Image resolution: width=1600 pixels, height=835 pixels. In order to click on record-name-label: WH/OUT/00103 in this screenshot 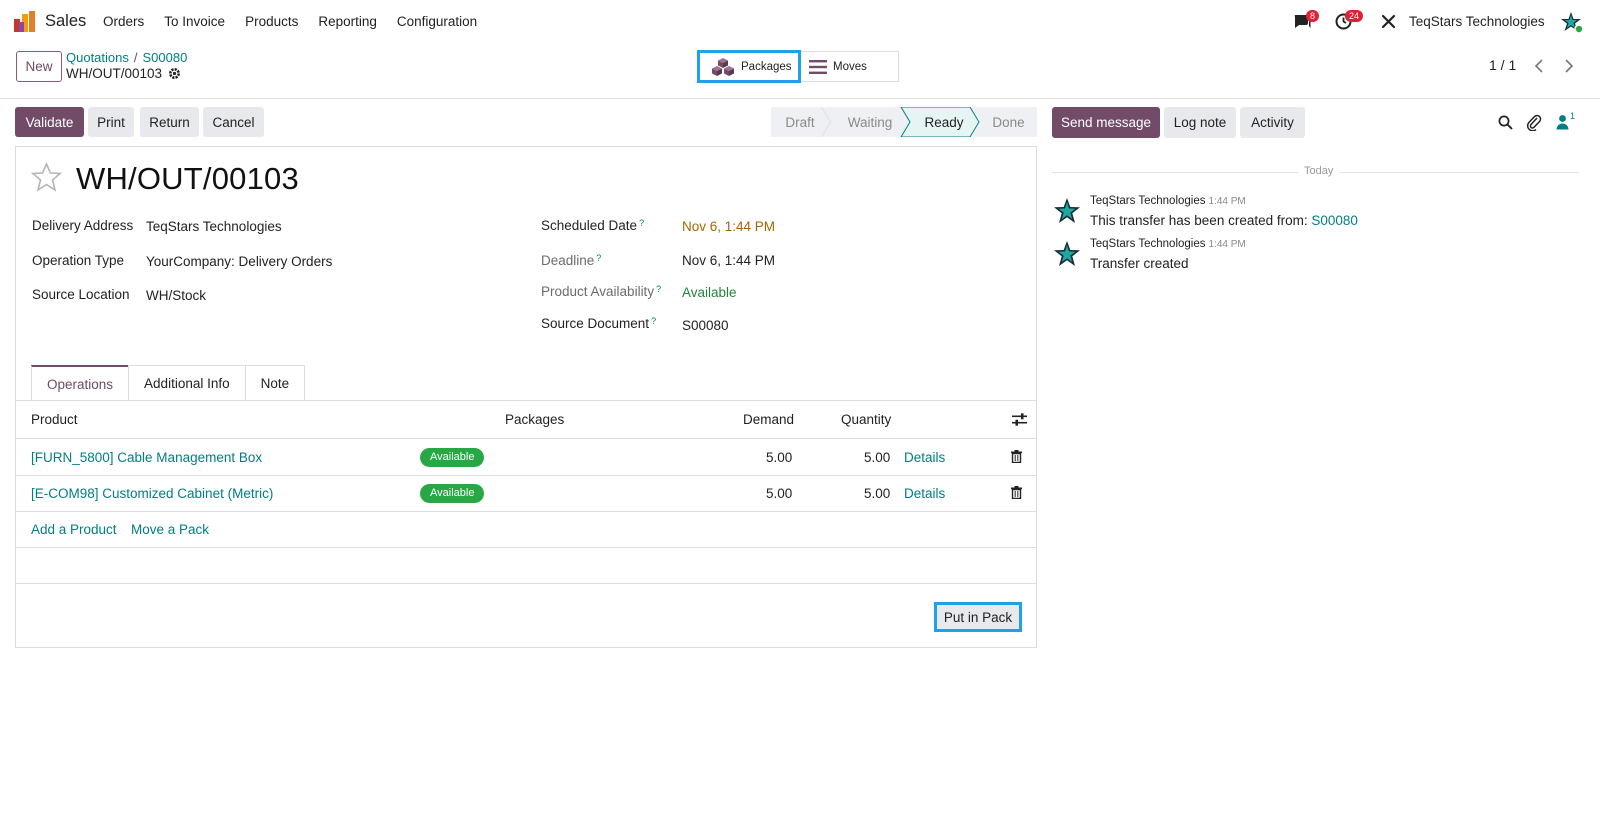, I will do `click(114, 73)`.